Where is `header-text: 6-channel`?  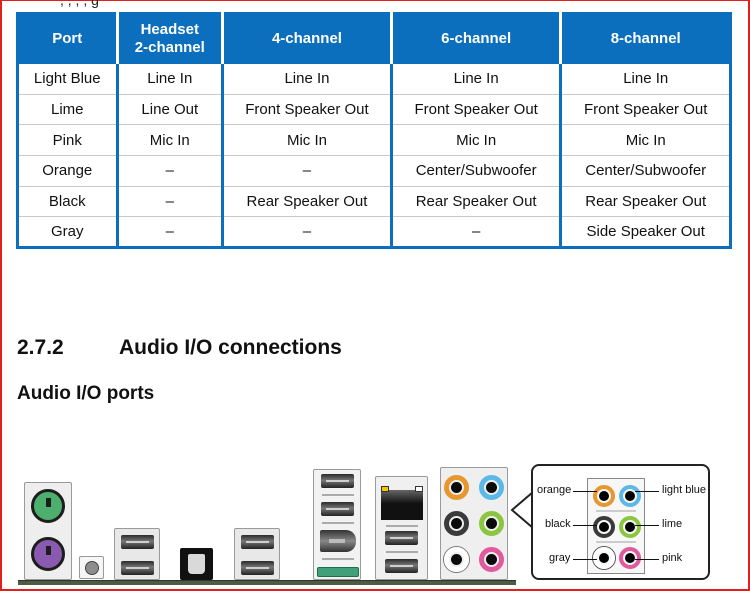 header-text: 6-channel is located at coordinates (476, 39).